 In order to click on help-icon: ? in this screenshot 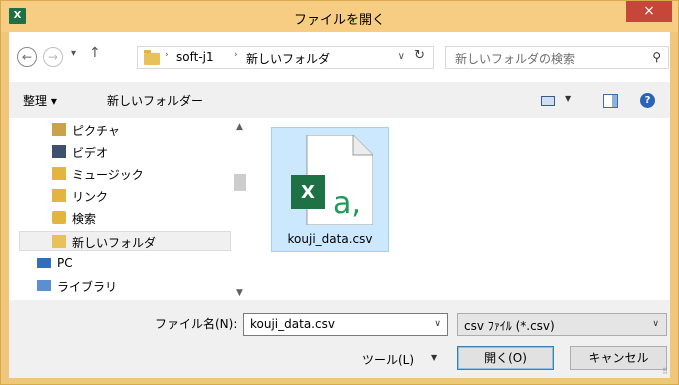, I will do `click(647, 100)`.